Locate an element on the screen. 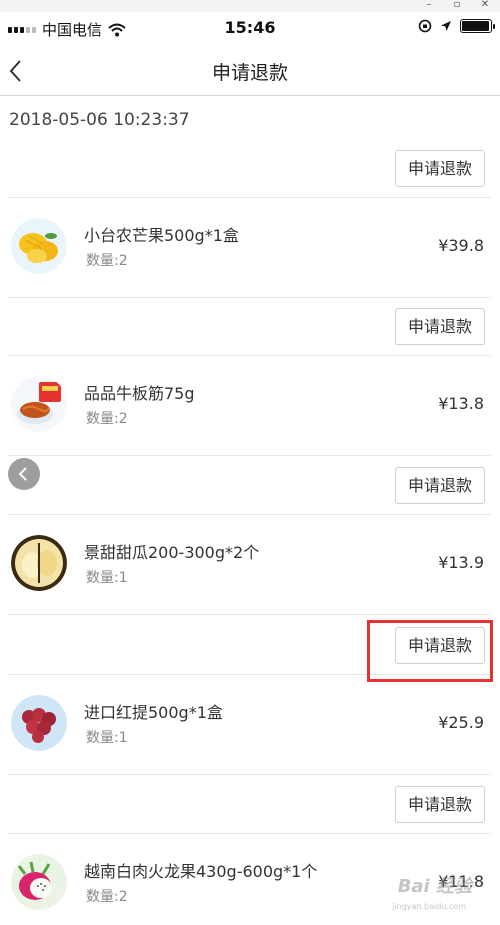 The height and width of the screenshot is (925, 500). item-name: 进口红提500g*1盒 is located at coordinates (153, 712).